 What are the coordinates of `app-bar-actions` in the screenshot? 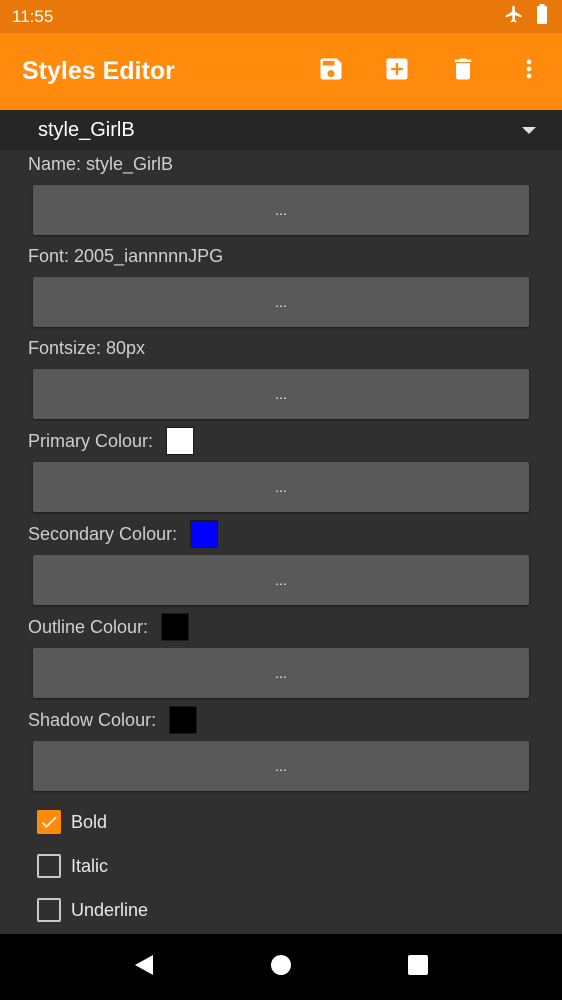 It's located at (430, 71).